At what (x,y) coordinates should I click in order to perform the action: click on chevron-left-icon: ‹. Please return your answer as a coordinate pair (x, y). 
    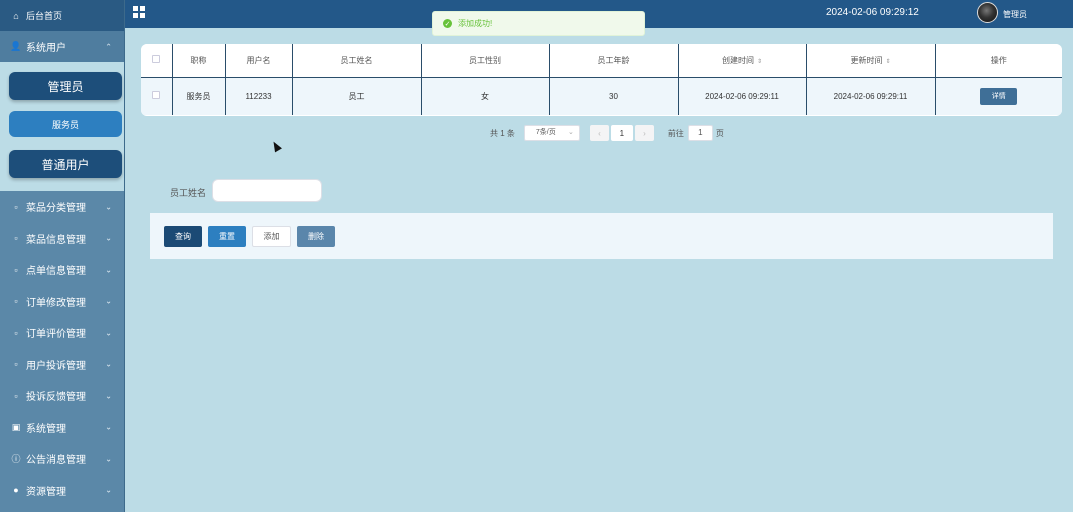
    Looking at the image, I should click on (599, 133).